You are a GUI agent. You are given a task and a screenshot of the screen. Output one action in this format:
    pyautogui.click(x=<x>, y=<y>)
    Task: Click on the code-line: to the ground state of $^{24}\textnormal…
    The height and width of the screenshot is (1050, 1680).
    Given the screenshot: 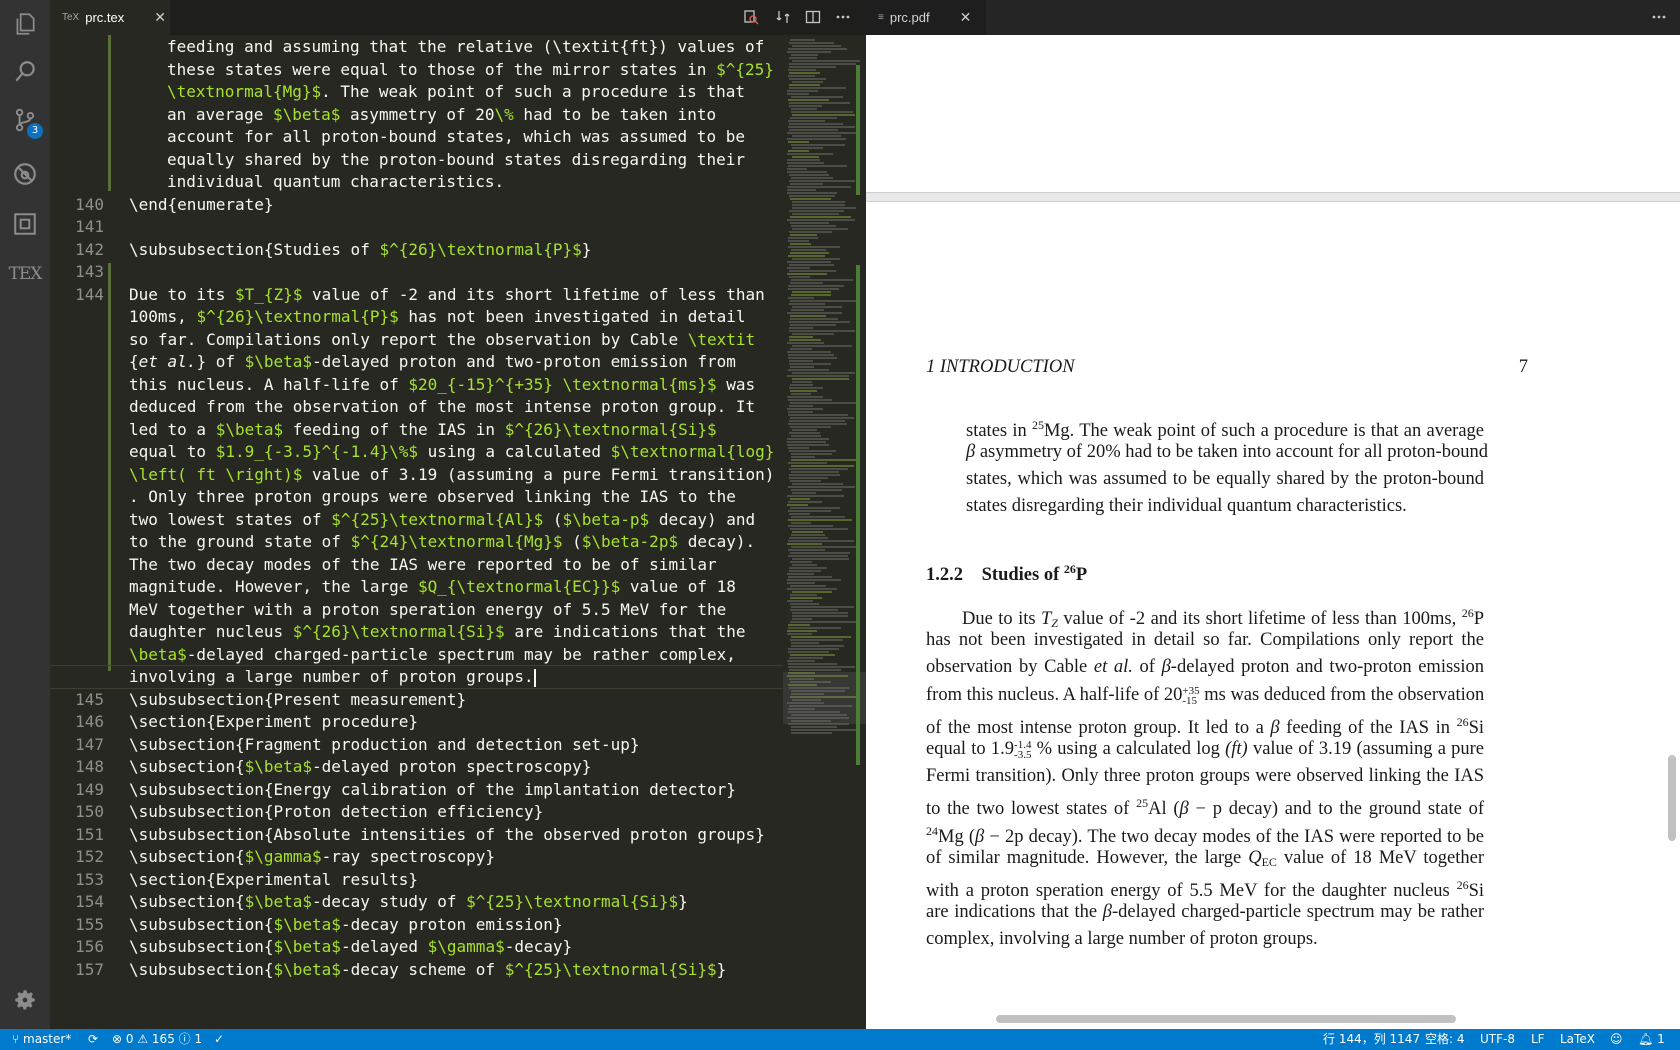 What is the action you would take?
    pyautogui.click(x=416, y=542)
    